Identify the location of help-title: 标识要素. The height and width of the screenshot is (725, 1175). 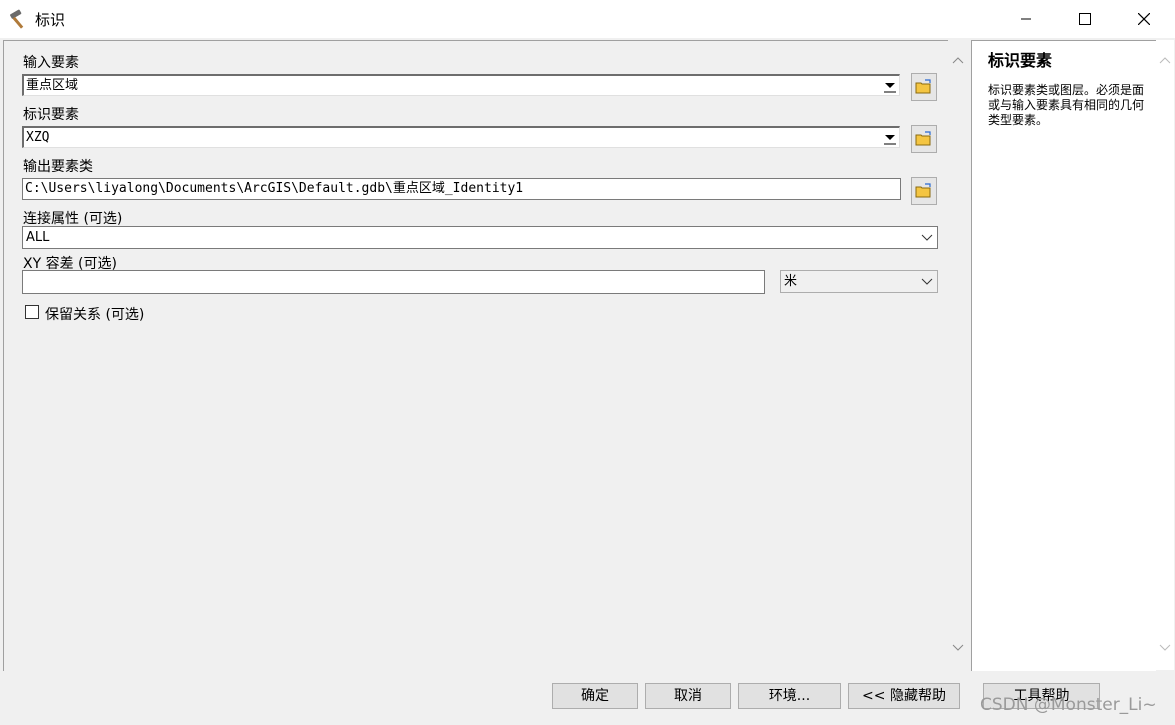
(1020, 60).